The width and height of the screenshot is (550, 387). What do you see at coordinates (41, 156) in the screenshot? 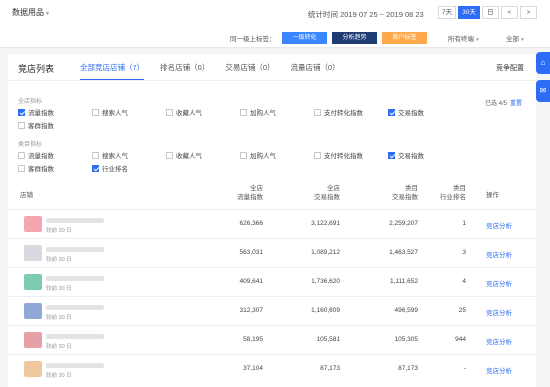
I see `checkbox-label: 流量指数` at bounding box center [41, 156].